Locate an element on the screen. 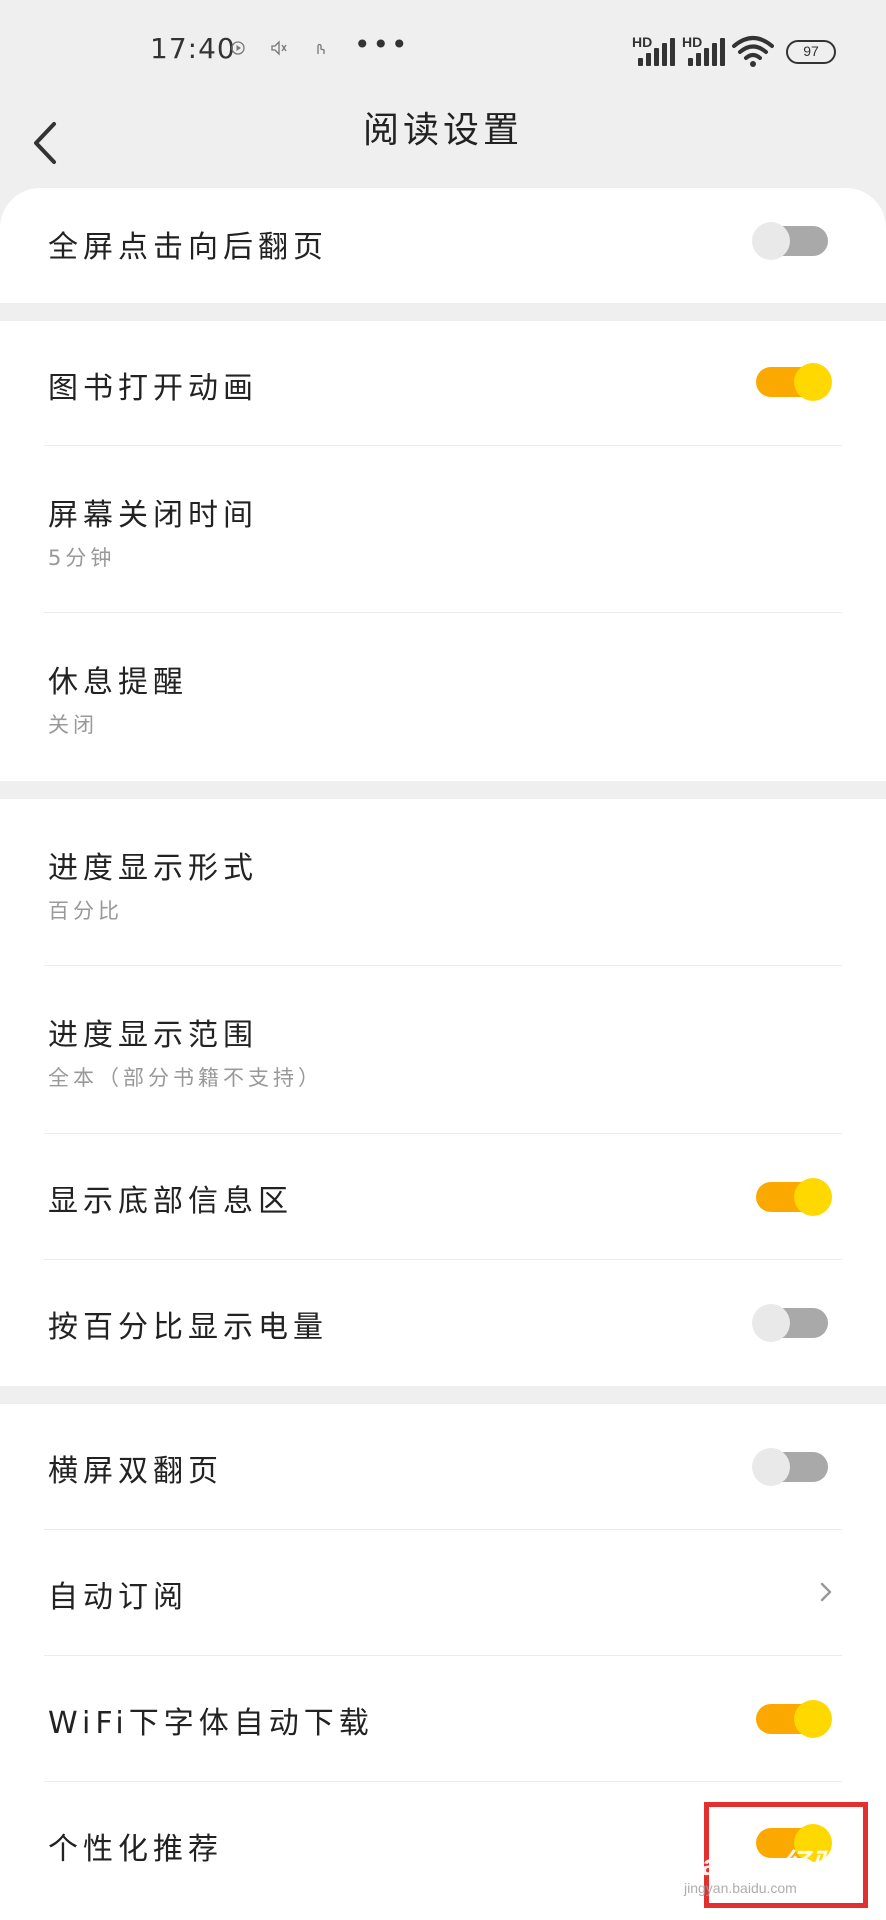 The height and width of the screenshot is (1920, 886). chevron-right-icon is located at coordinates (826, 1592).